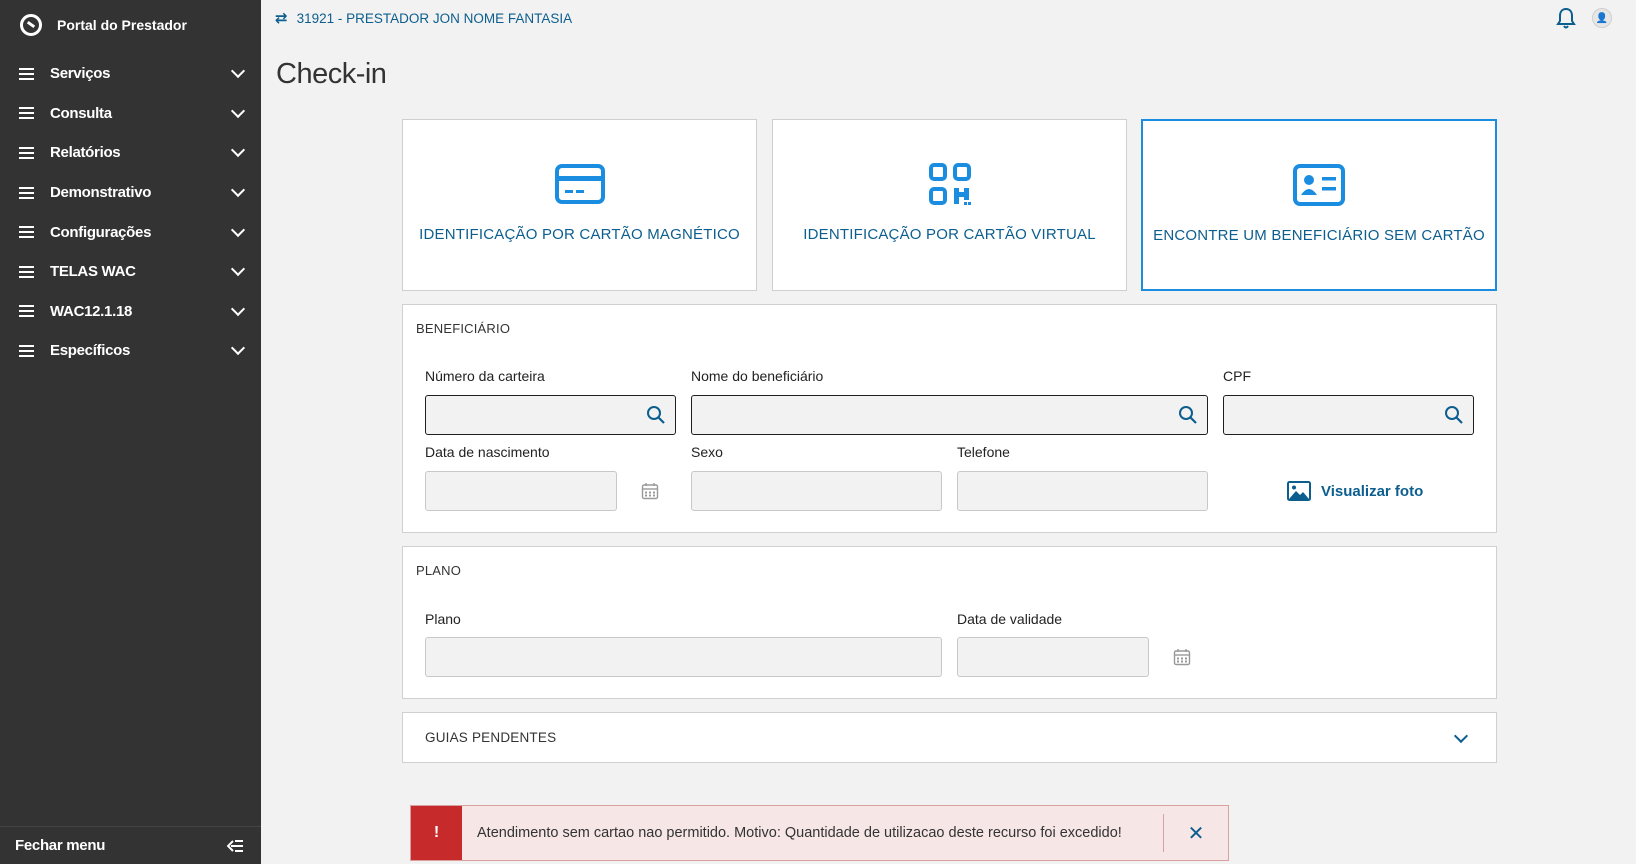 The height and width of the screenshot is (864, 1636). I want to click on sidebar-item-consulta: Consulta, so click(130, 114).